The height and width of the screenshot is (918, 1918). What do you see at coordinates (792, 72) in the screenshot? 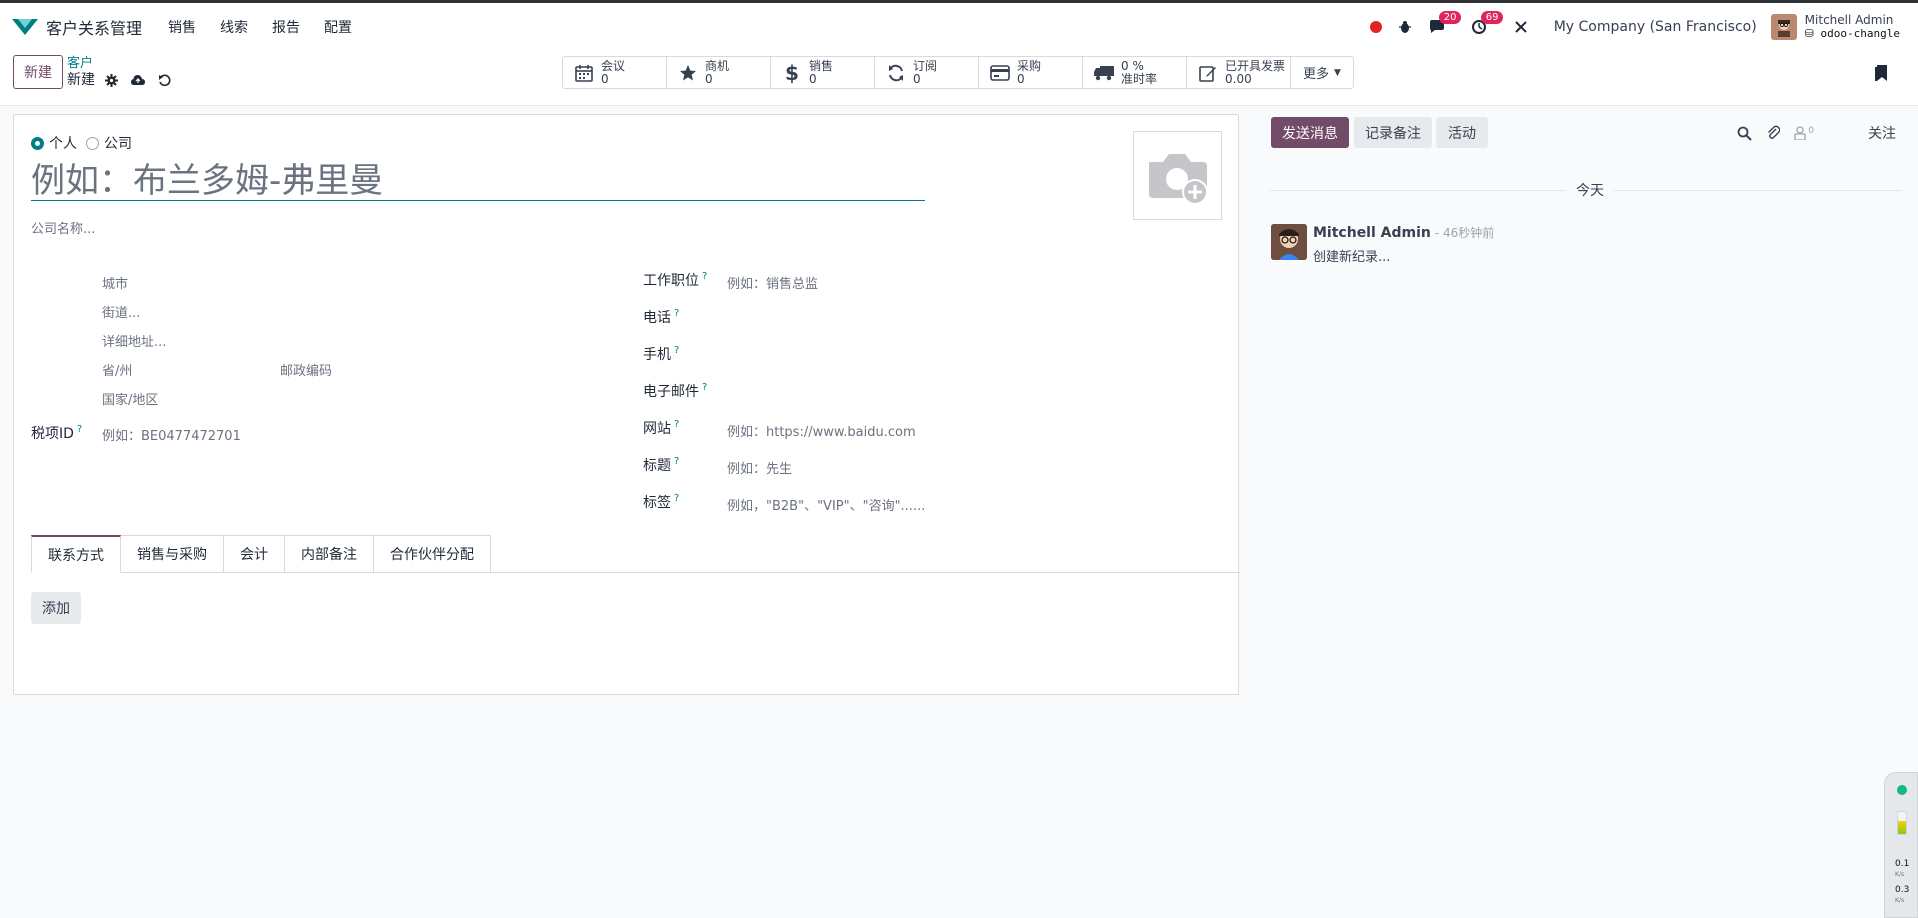
I see `dollar-icon: $` at bounding box center [792, 72].